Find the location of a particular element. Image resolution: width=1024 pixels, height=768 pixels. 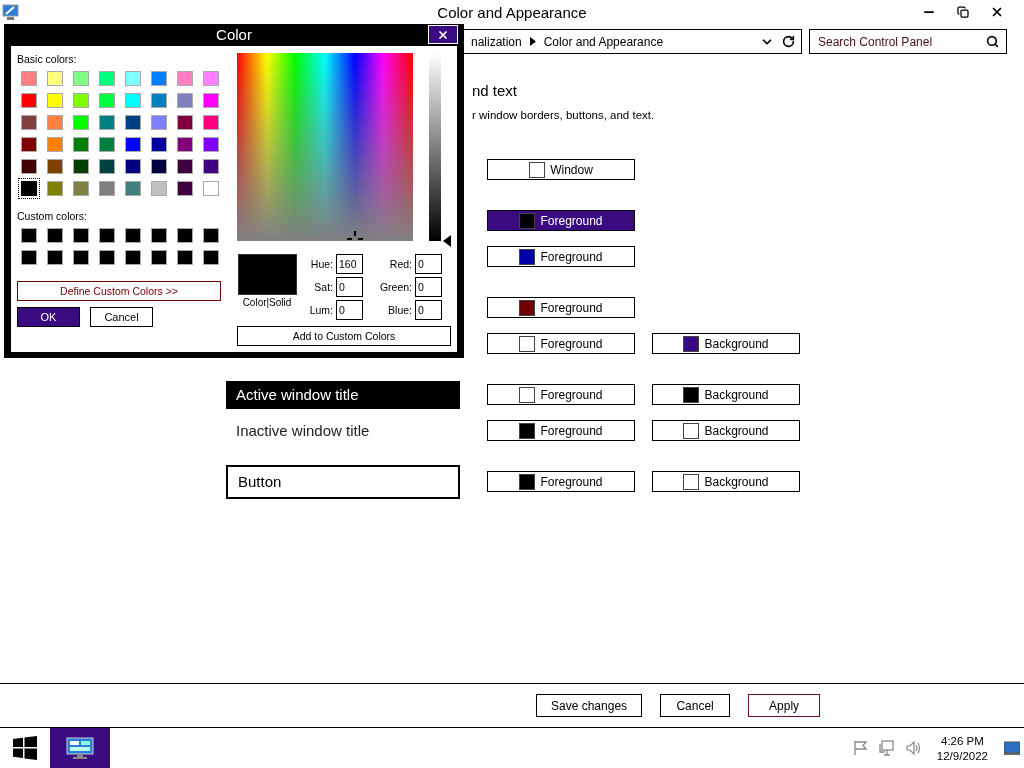

field-label: Sat: is located at coordinates (323, 287).